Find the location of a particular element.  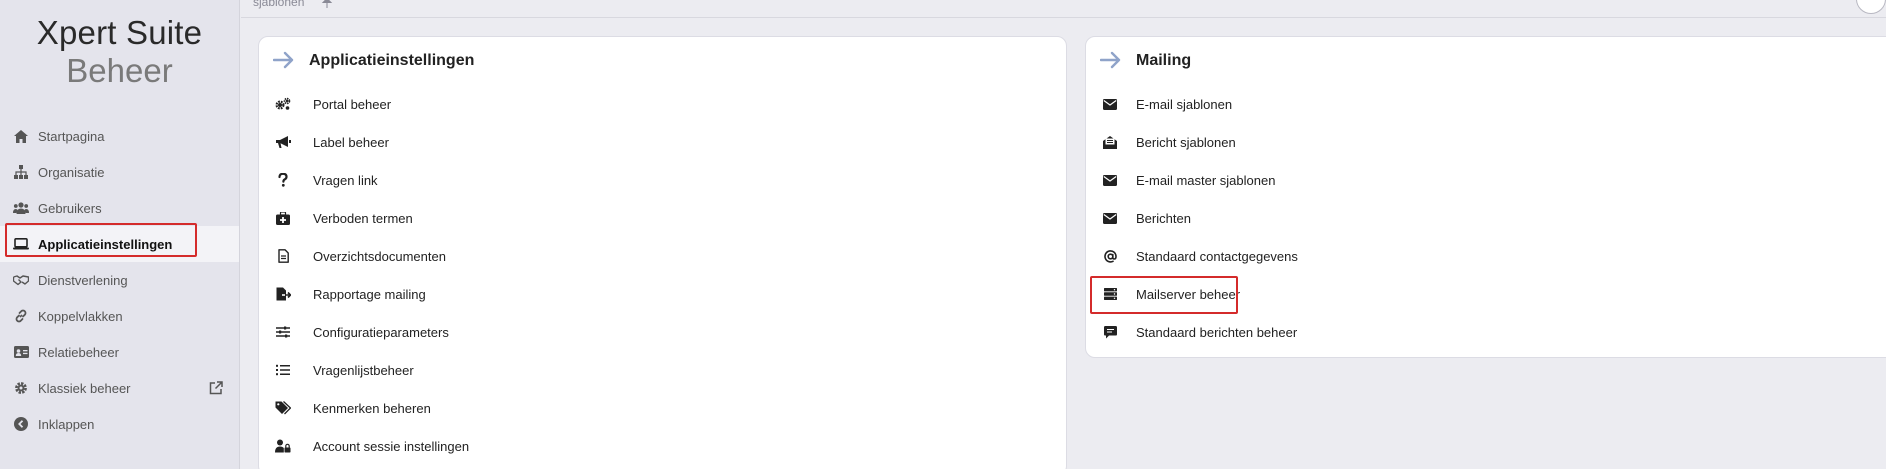

sitemap-icon is located at coordinates (21, 172).